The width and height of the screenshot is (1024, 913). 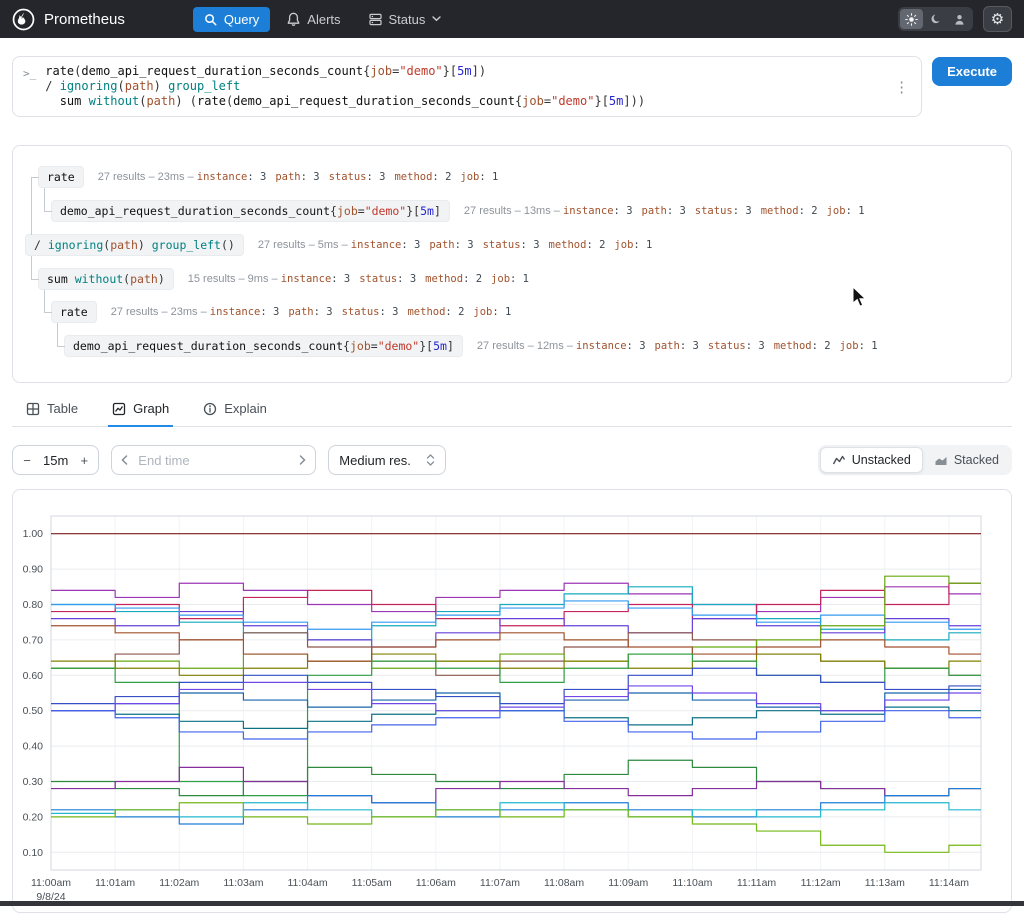 What do you see at coordinates (628, 883) in the screenshot?
I see `x-tick-label: 11:09am` at bounding box center [628, 883].